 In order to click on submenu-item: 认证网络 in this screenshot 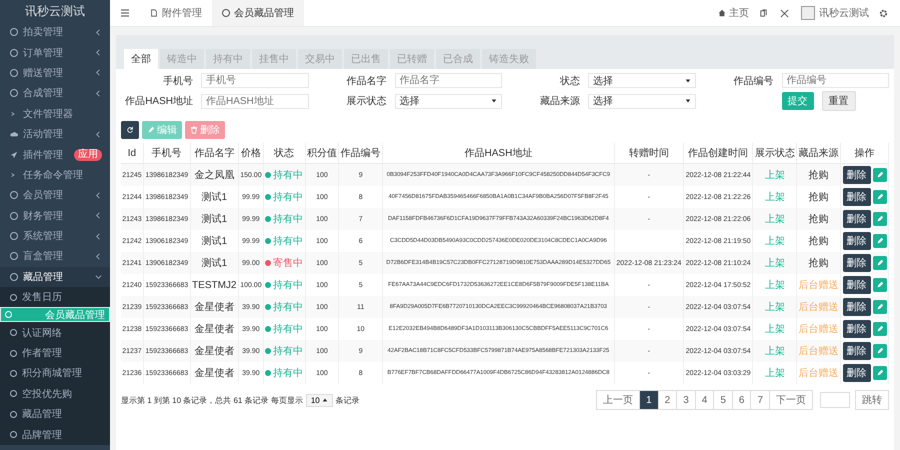, I will do `click(55, 332)`.